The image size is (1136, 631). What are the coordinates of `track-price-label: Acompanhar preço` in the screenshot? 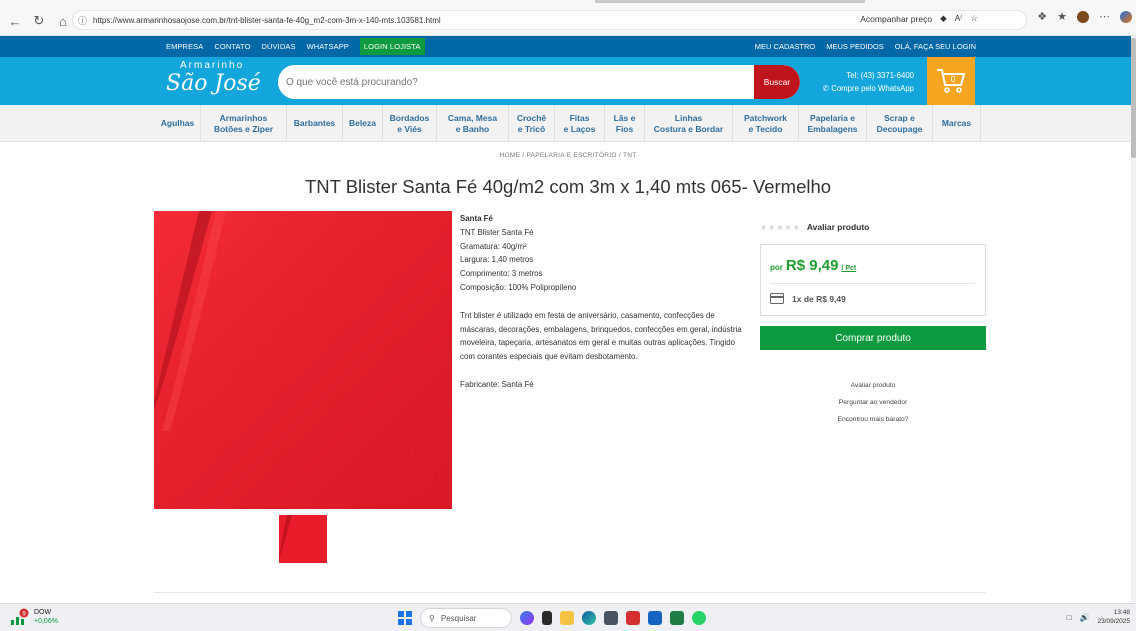 It's located at (896, 18).